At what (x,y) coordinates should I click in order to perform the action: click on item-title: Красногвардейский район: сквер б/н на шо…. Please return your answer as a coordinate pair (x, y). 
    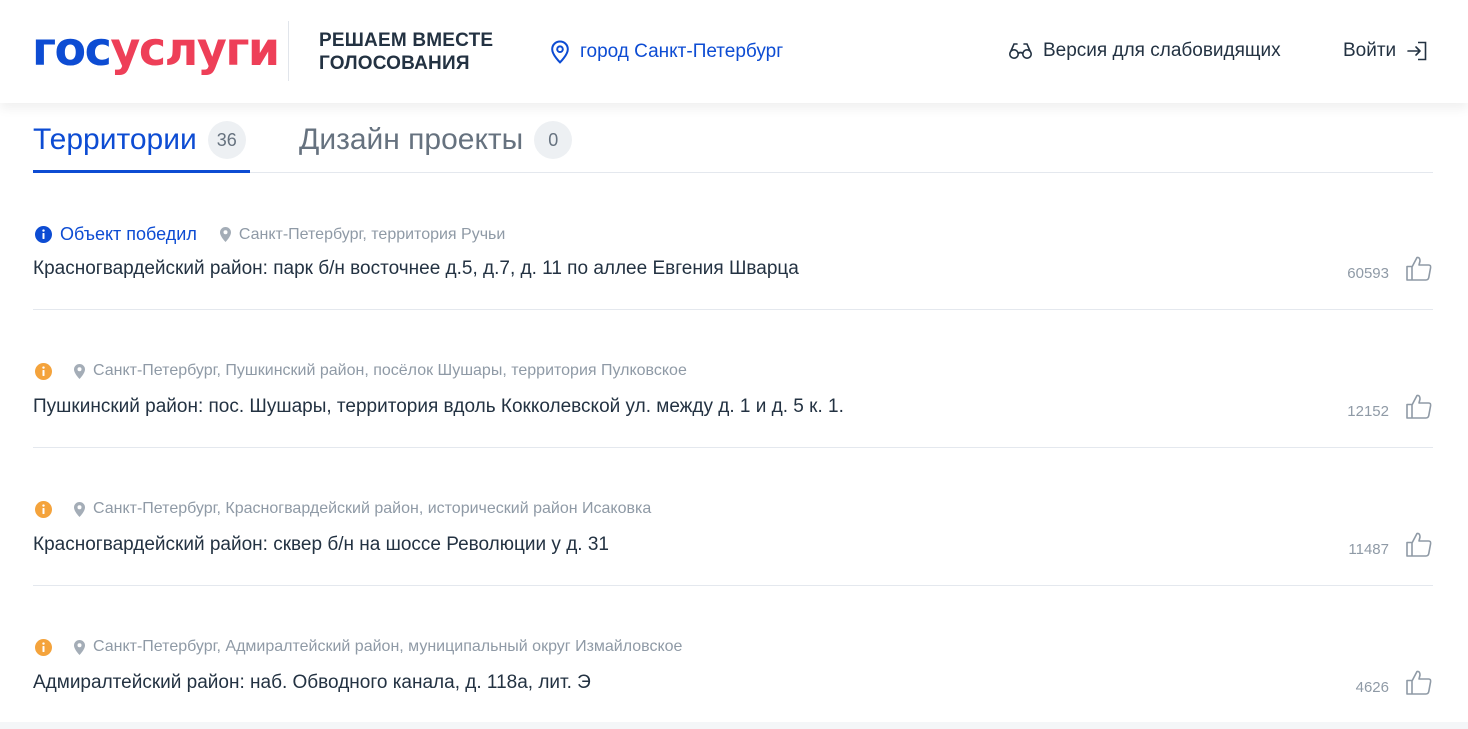
    Looking at the image, I should click on (321, 545).